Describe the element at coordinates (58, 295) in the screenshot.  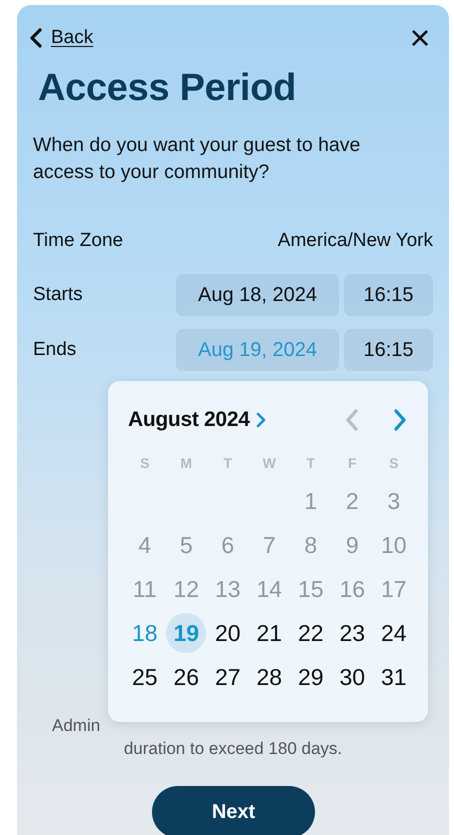
I see `row-label: Starts` at that location.